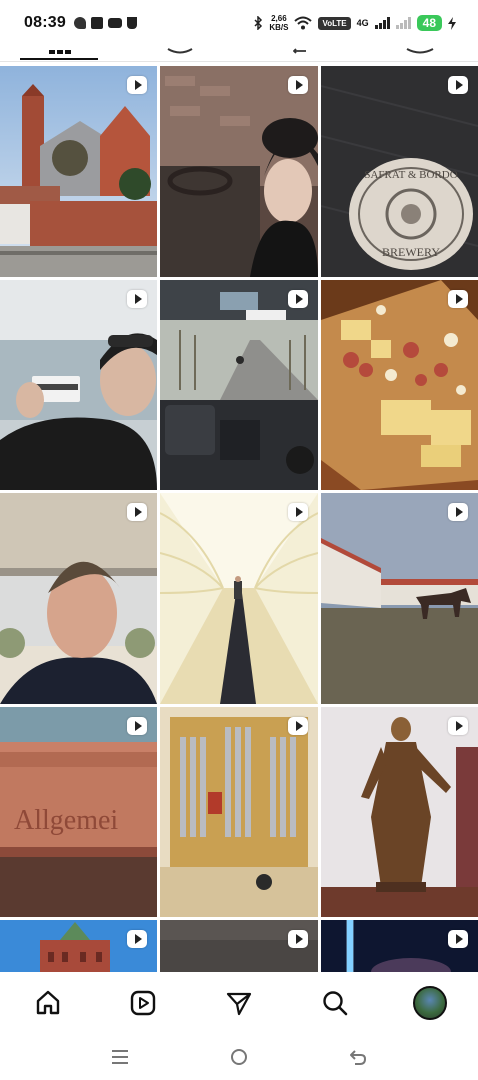 The height and width of the screenshot is (1080, 478). Describe the element at coordinates (279, 18) in the screenshot. I see `net-speed-value: 2,66` at that location.